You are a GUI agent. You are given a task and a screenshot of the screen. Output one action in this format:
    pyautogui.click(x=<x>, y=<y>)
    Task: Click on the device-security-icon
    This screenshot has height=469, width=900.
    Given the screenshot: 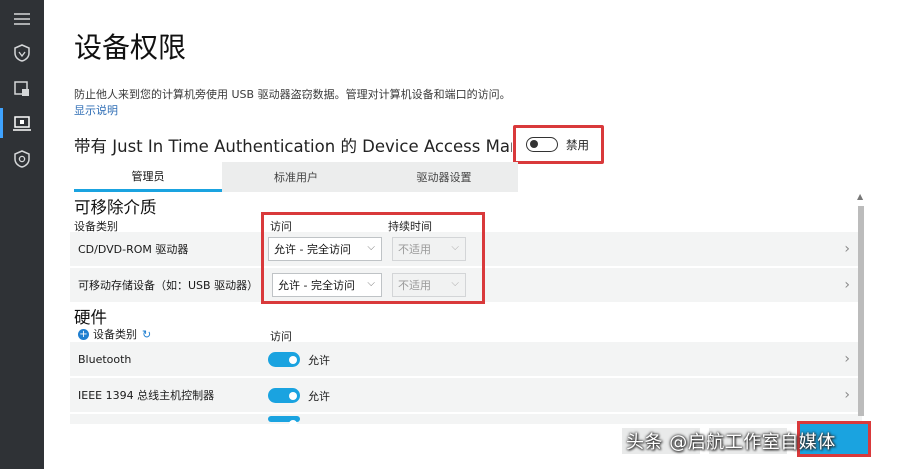 What is the action you would take?
    pyautogui.click(x=22, y=123)
    